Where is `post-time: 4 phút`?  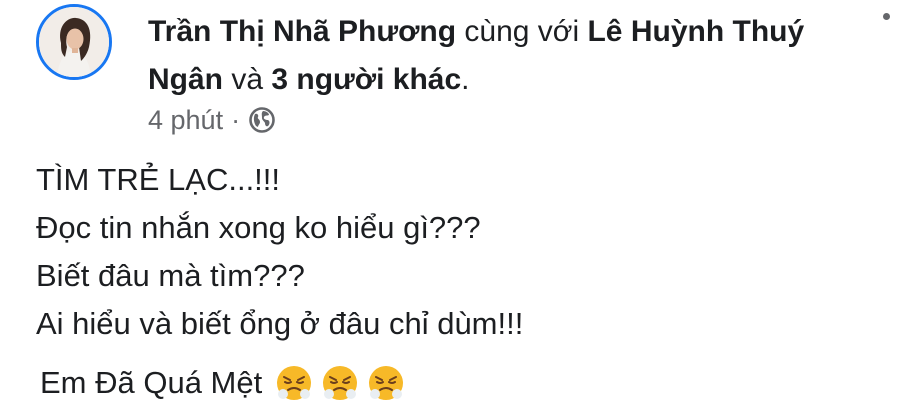 post-time: 4 phút is located at coordinates (185, 120).